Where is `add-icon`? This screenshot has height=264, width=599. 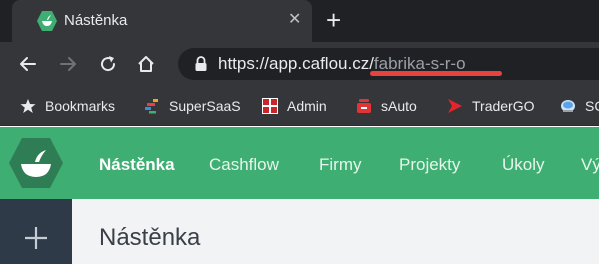
add-icon is located at coordinates (36, 238).